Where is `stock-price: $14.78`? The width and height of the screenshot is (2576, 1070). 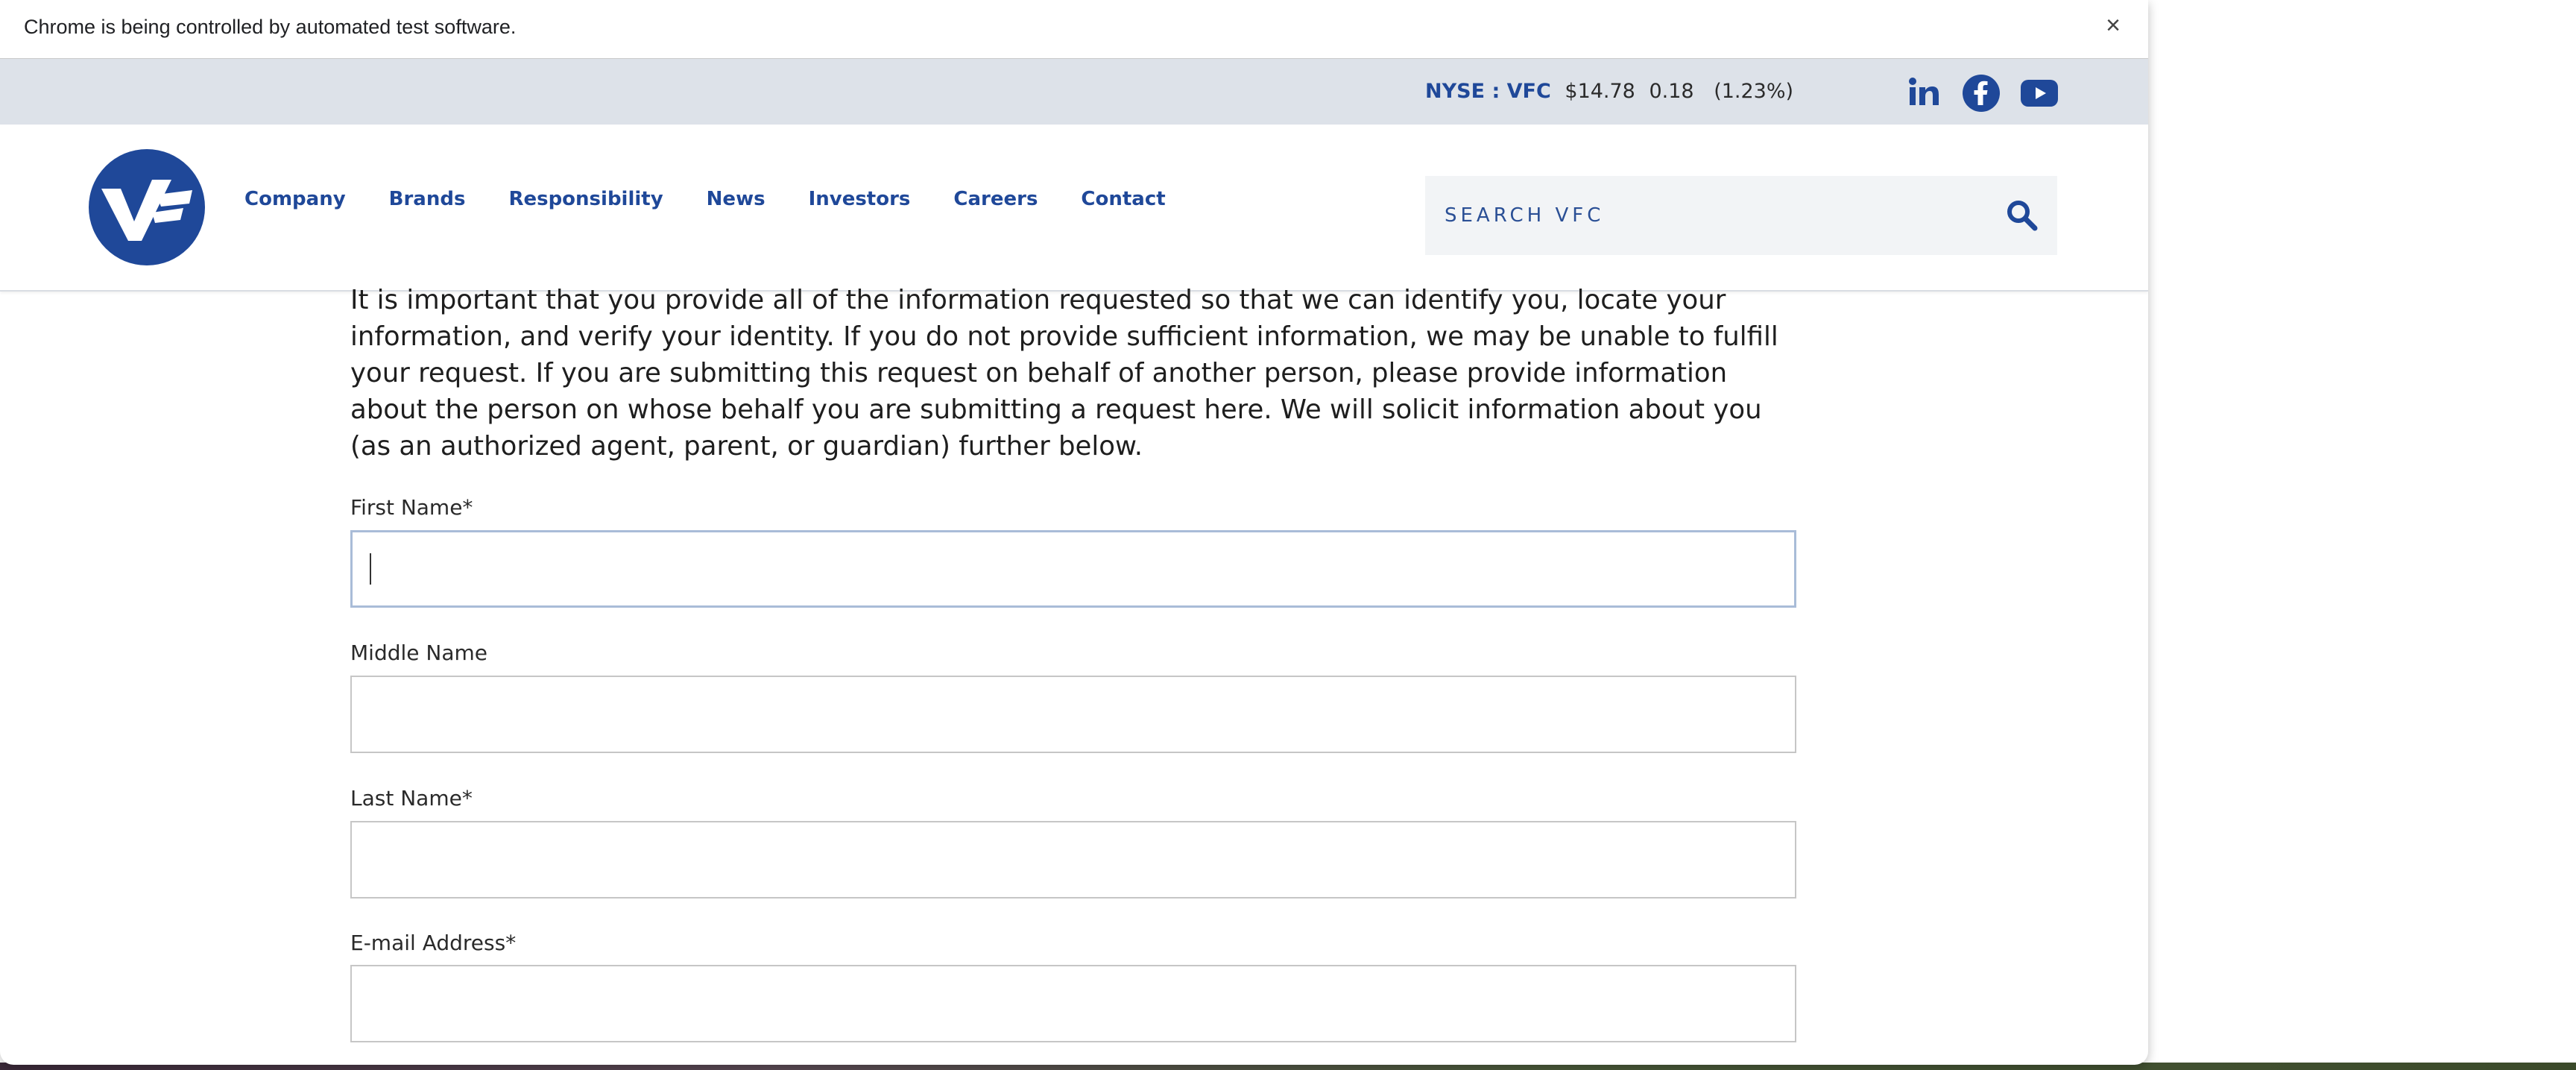
stock-price: $14.78 is located at coordinates (1600, 92).